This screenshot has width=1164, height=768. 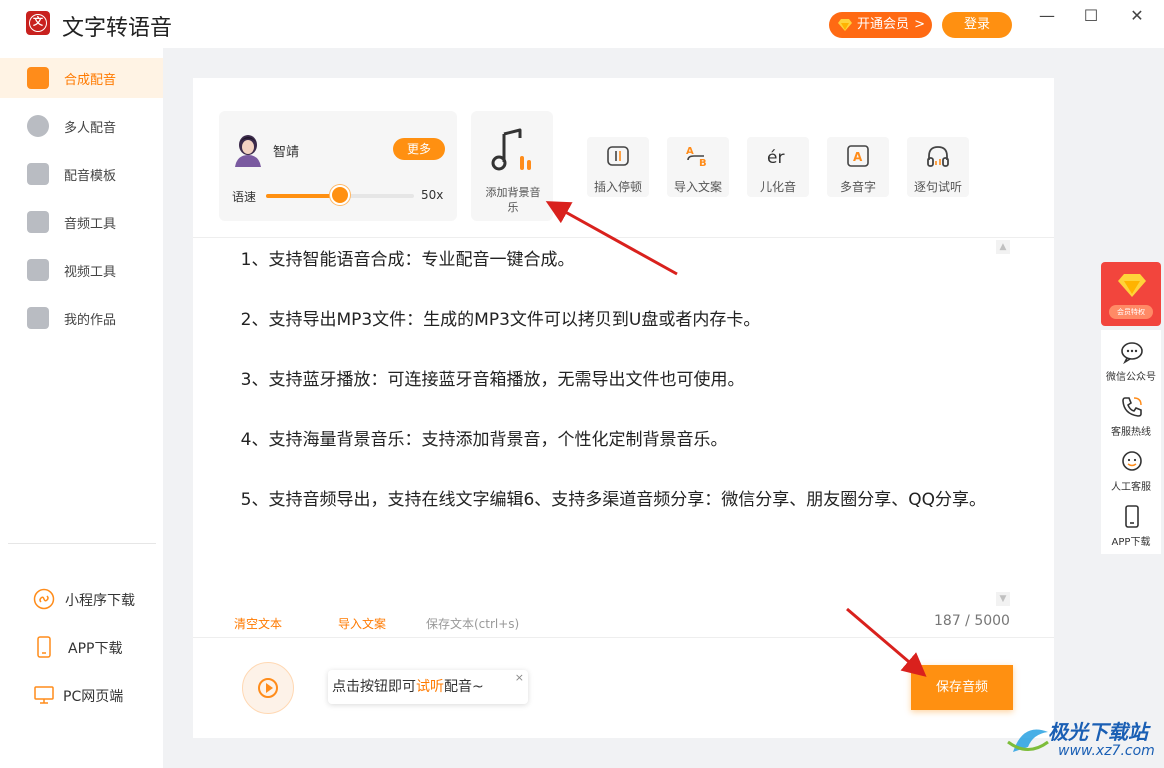 What do you see at coordinates (38, 222) in the screenshot?
I see `music-file-icon` at bounding box center [38, 222].